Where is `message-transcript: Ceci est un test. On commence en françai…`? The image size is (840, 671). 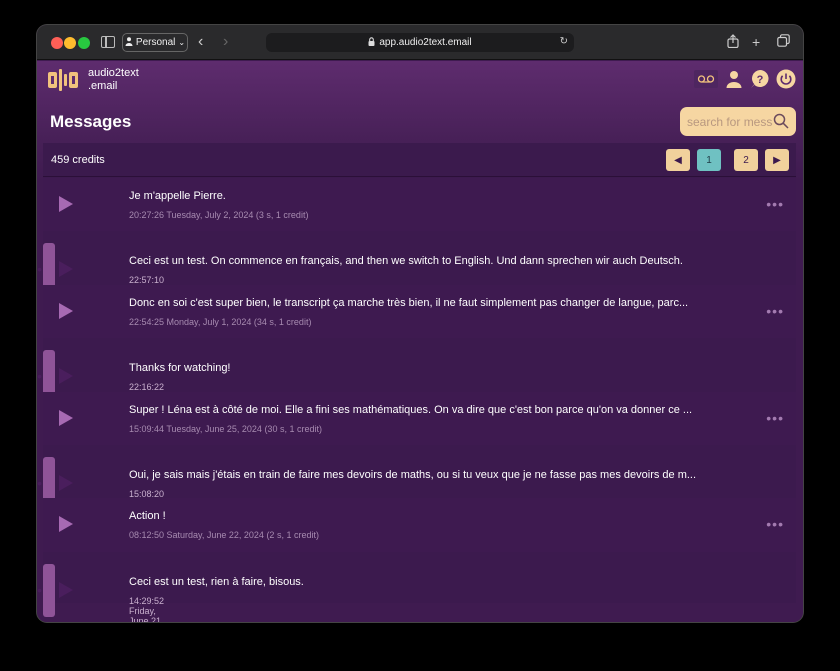
message-transcript: Ceci est un test. On commence en françai… is located at coordinates (406, 261).